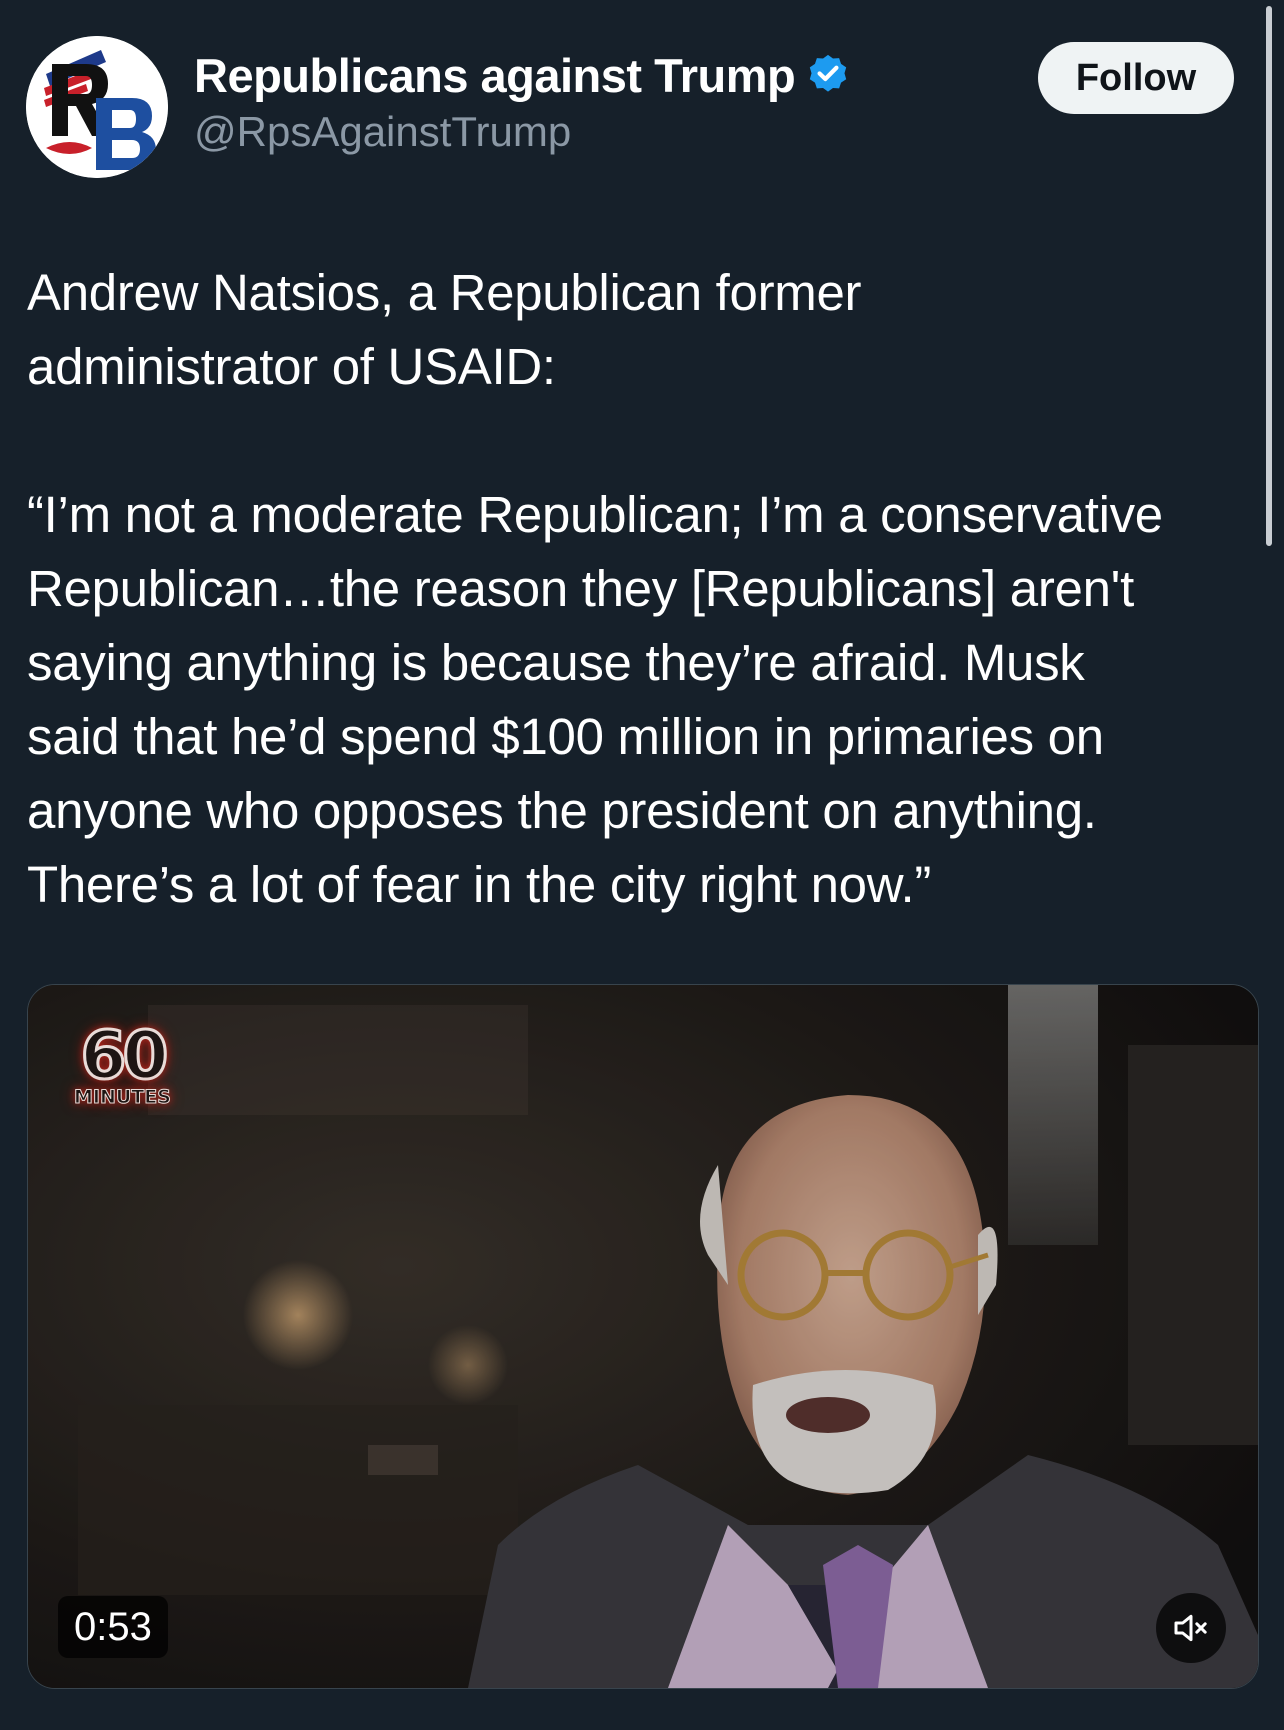 Image resolution: width=1284 pixels, height=1730 pixels. What do you see at coordinates (647, 441) in the screenshot?
I see `tweet-line-blank` at bounding box center [647, 441].